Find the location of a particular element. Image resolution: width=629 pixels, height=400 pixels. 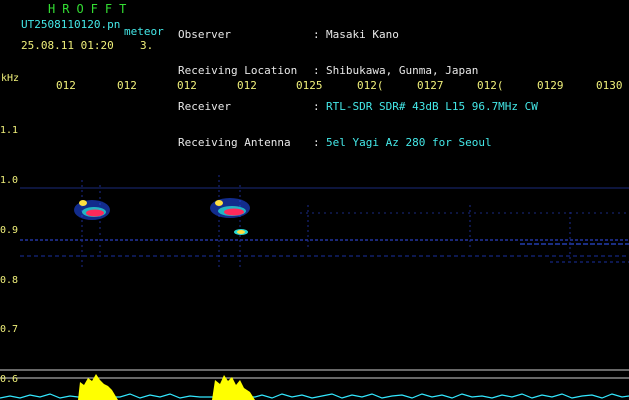

y-tick-label: 1.1 is located at coordinates (9, 130).